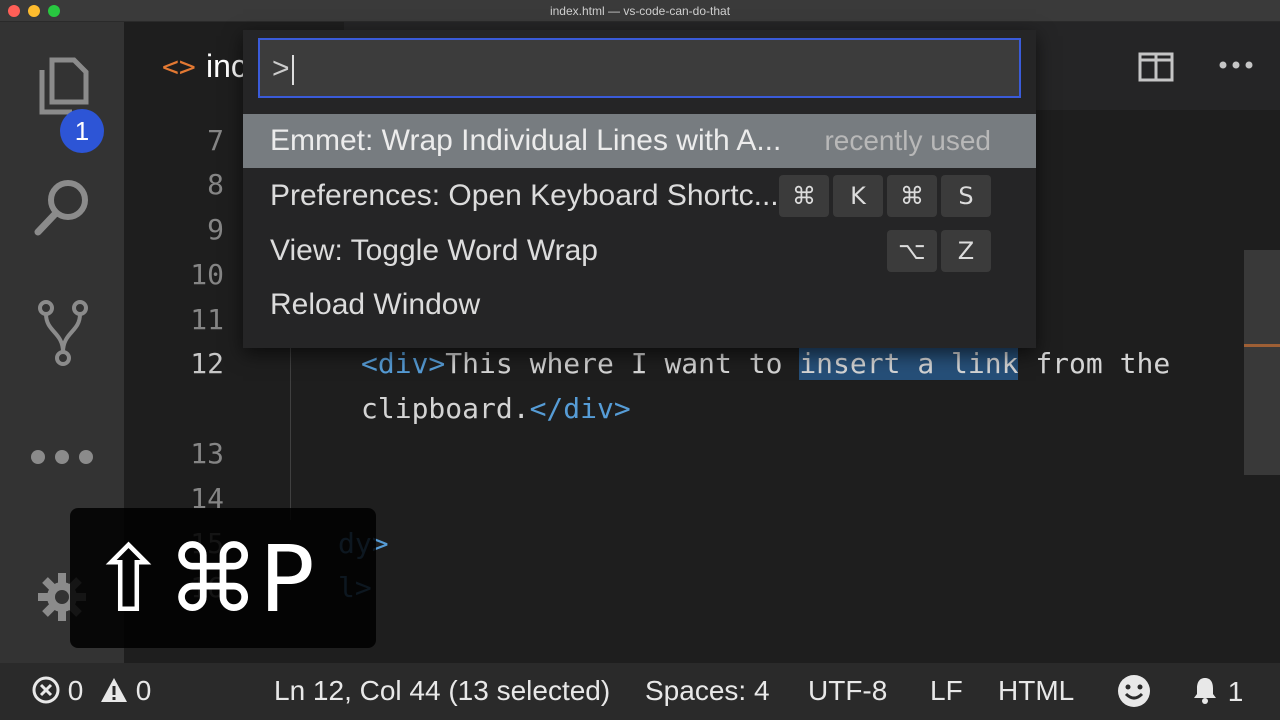  I want to click on tab-label: inc, so click(226, 66).